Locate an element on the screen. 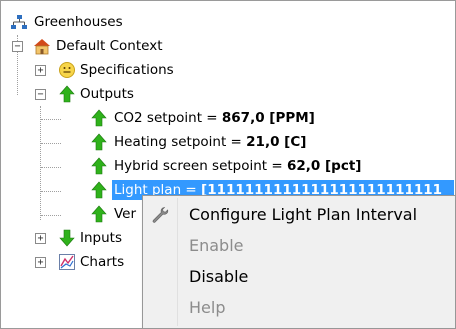 This screenshot has height=329, width=456. output-value: 867,0 [PPM] is located at coordinates (268, 118).